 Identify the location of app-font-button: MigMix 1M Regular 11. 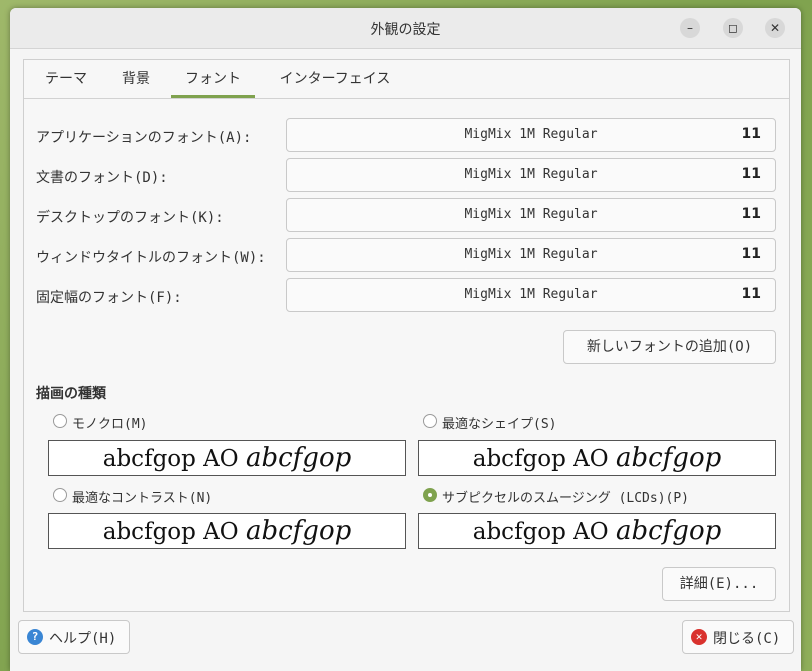
(531, 135).